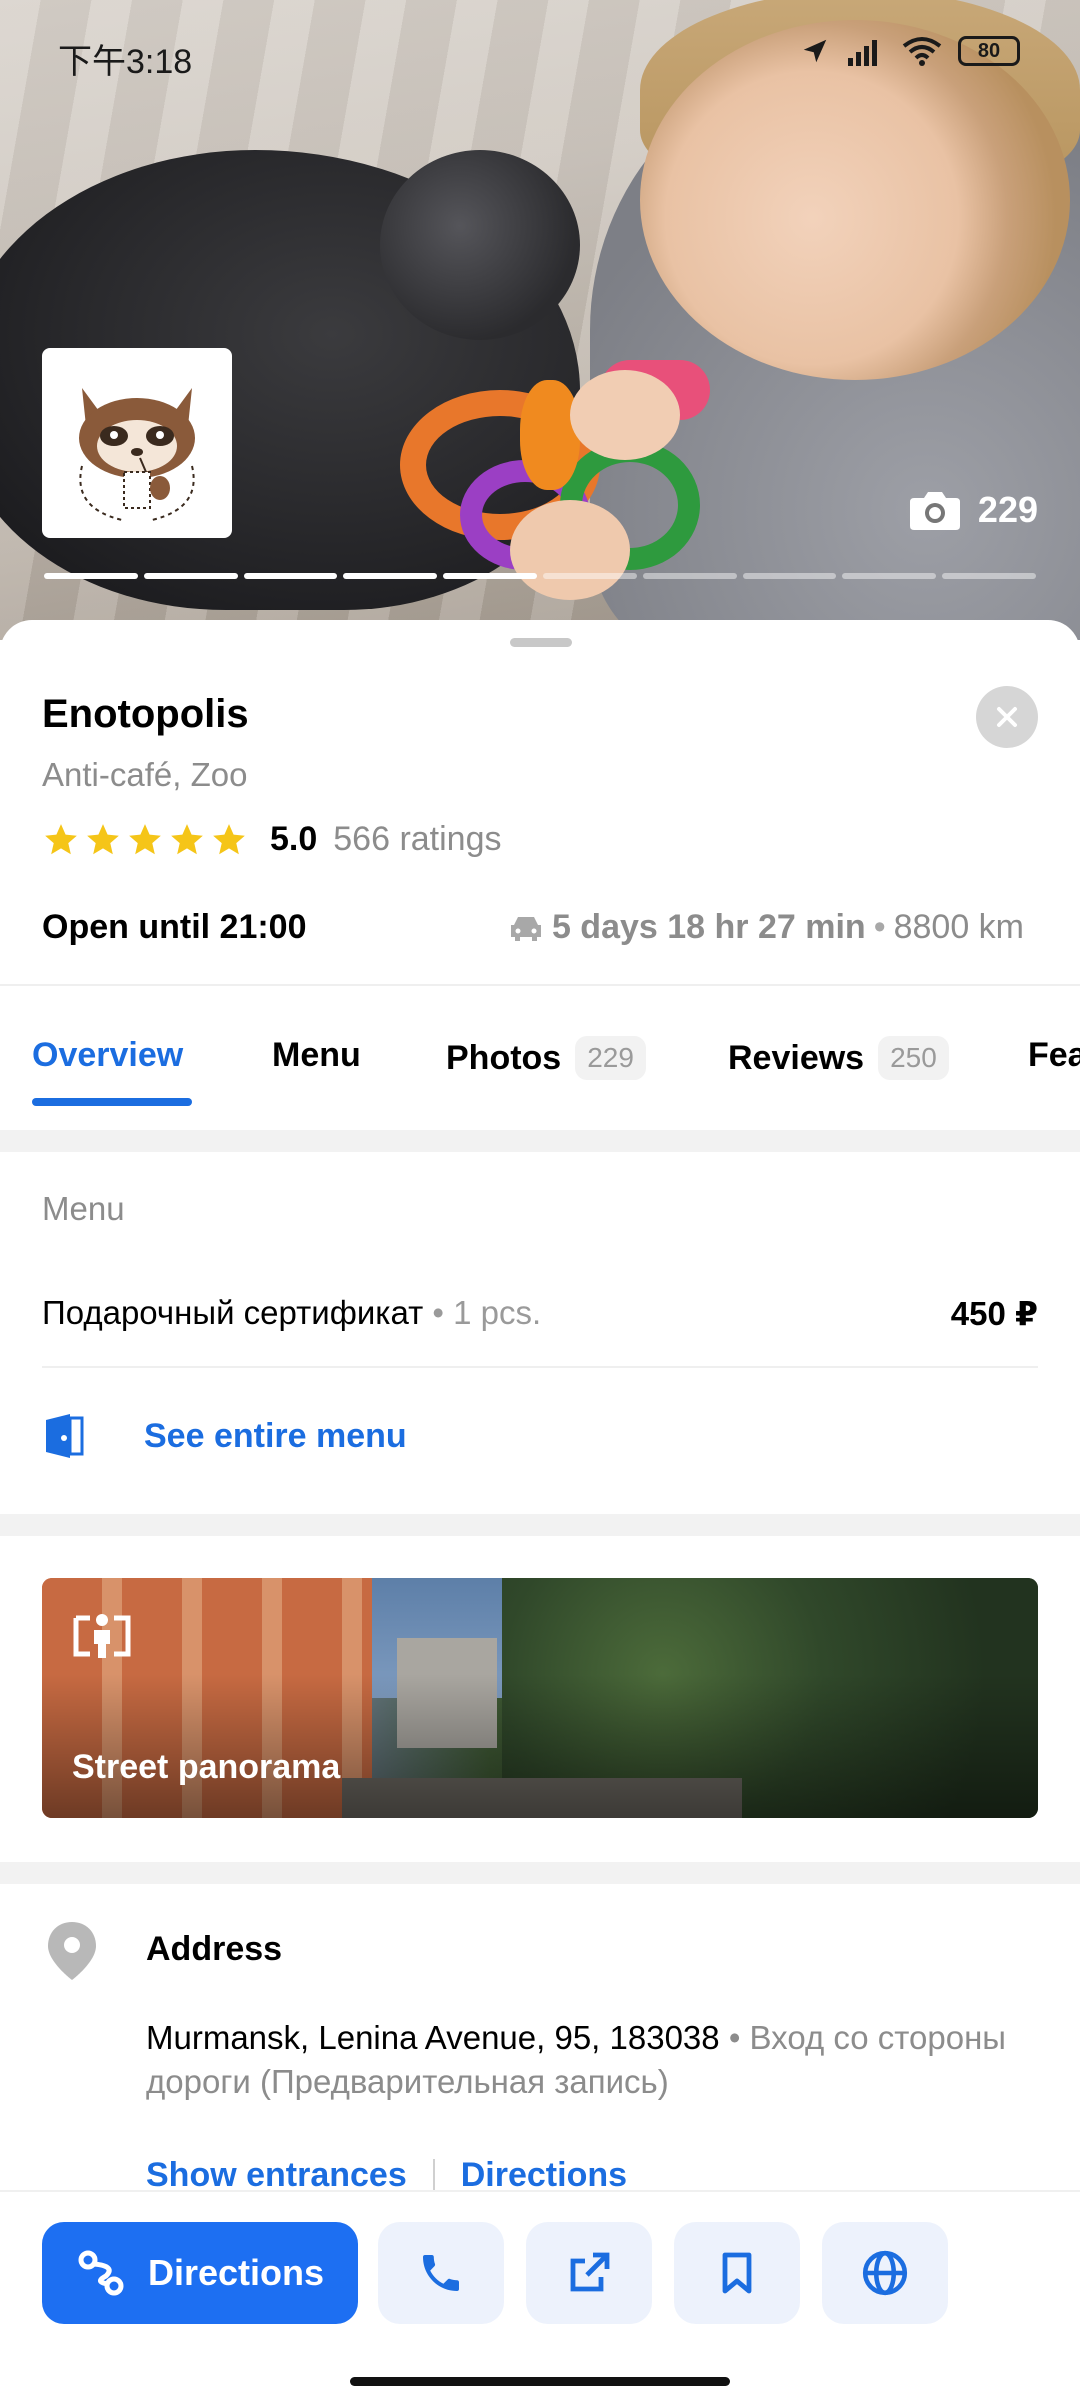 This screenshot has width=1080, height=2400. Describe the element at coordinates (497, 1312) in the screenshot. I see `menu-item-quantity: 1 pcs.` at that location.